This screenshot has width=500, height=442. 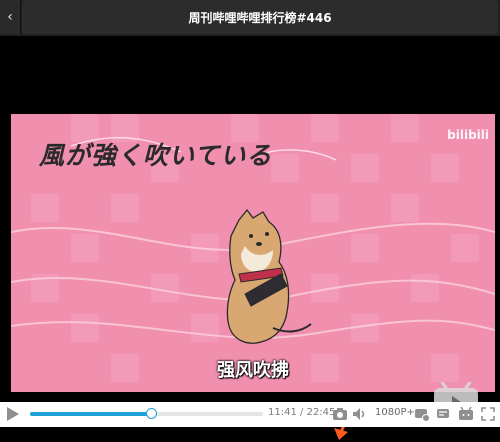 I want to click on quality-selector: 1080P+, so click(x=395, y=412).